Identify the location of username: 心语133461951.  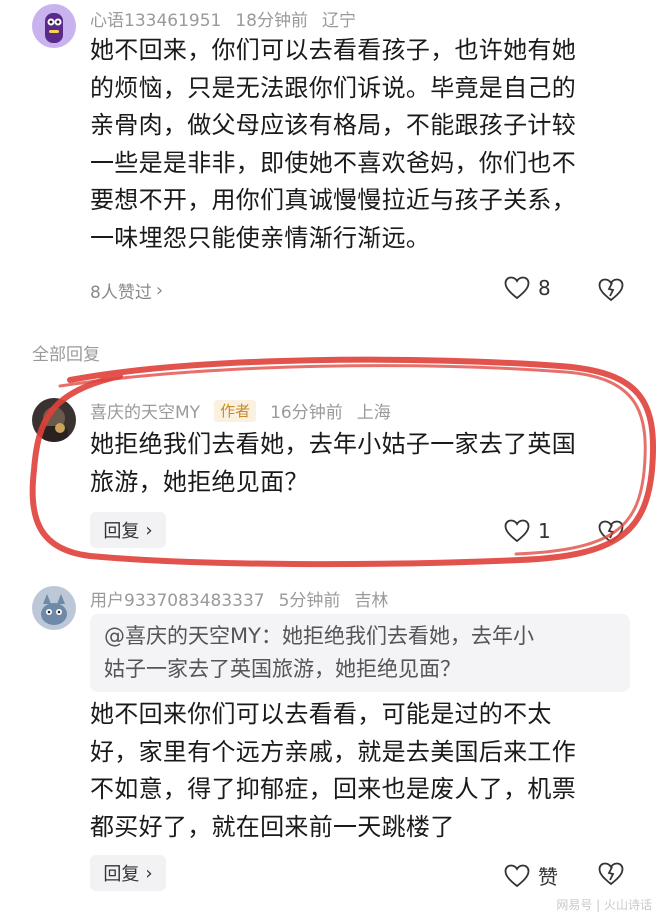
(155, 18).